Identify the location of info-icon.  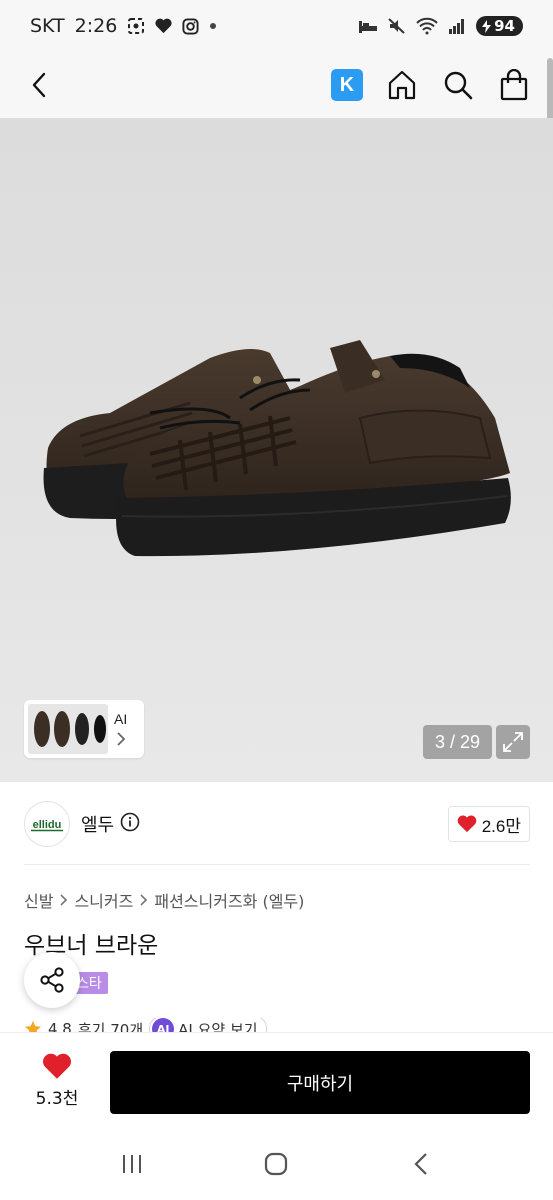
(130, 824).